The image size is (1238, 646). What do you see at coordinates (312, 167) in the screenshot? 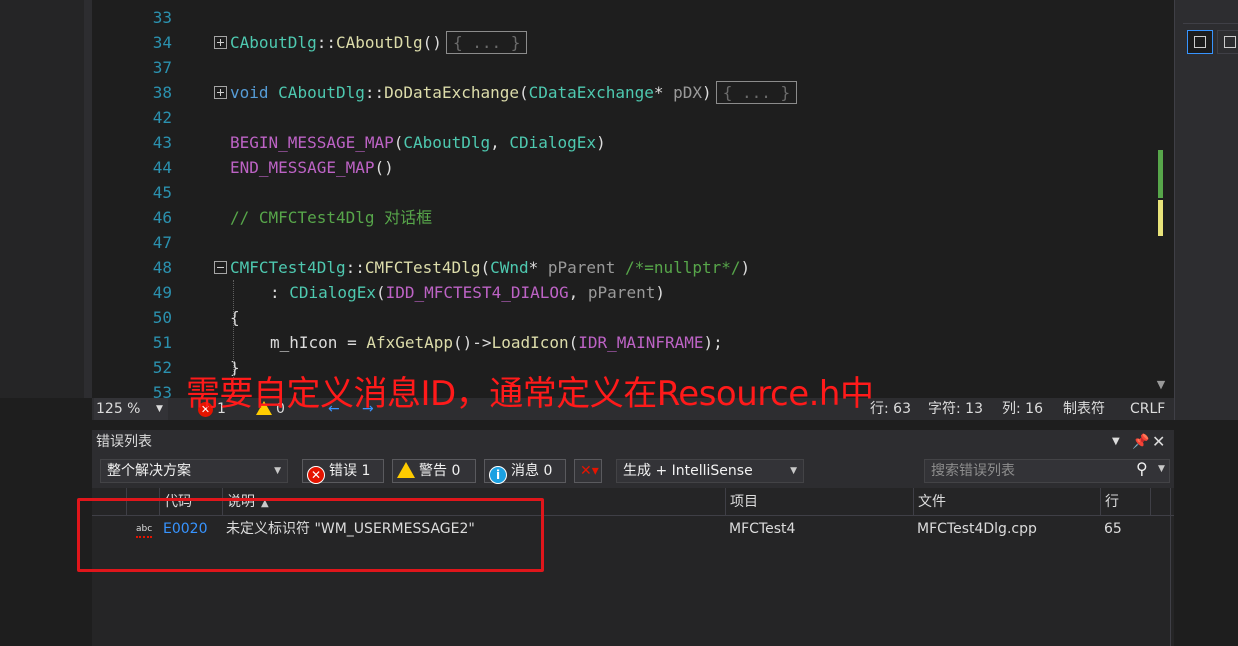
I see `code-text: END_MESSAGE_MAP()` at bounding box center [312, 167].